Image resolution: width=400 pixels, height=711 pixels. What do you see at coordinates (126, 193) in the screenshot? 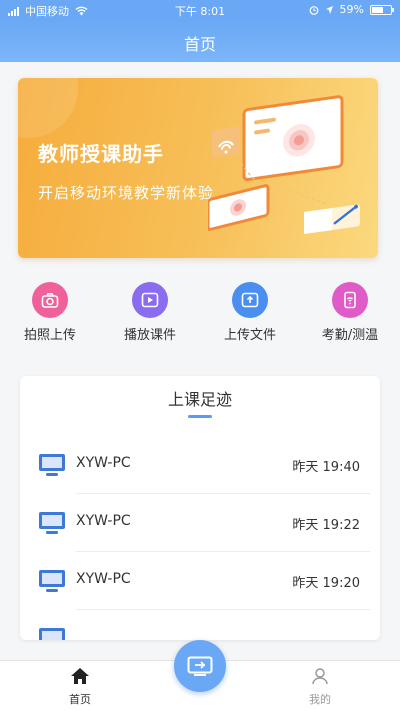
I see `banner-subtitle: 开启移动环境教学新体验` at bounding box center [126, 193].